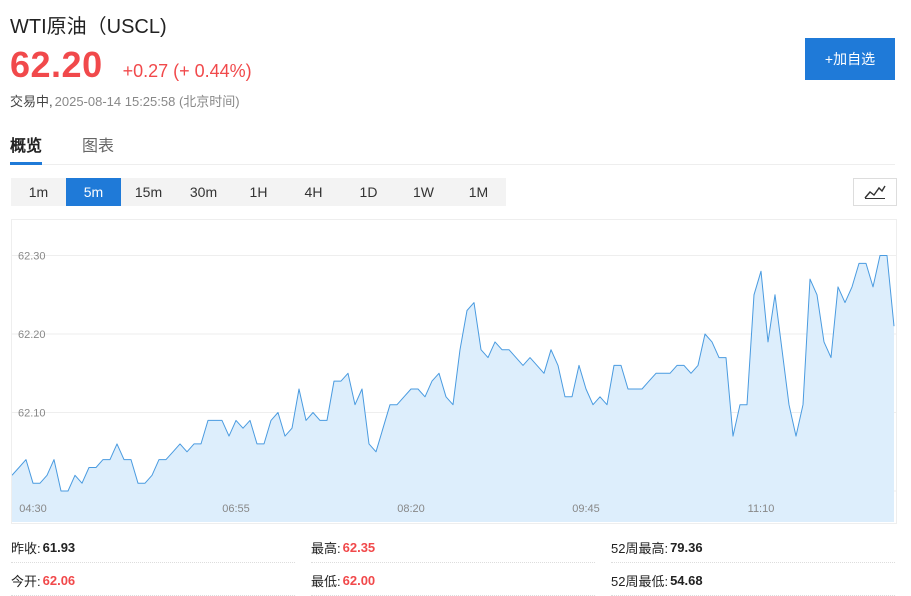 The height and width of the screenshot is (596, 911). What do you see at coordinates (686, 580) in the screenshot?
I see `stat-value: 54.68` at bounding box center [686, 580].